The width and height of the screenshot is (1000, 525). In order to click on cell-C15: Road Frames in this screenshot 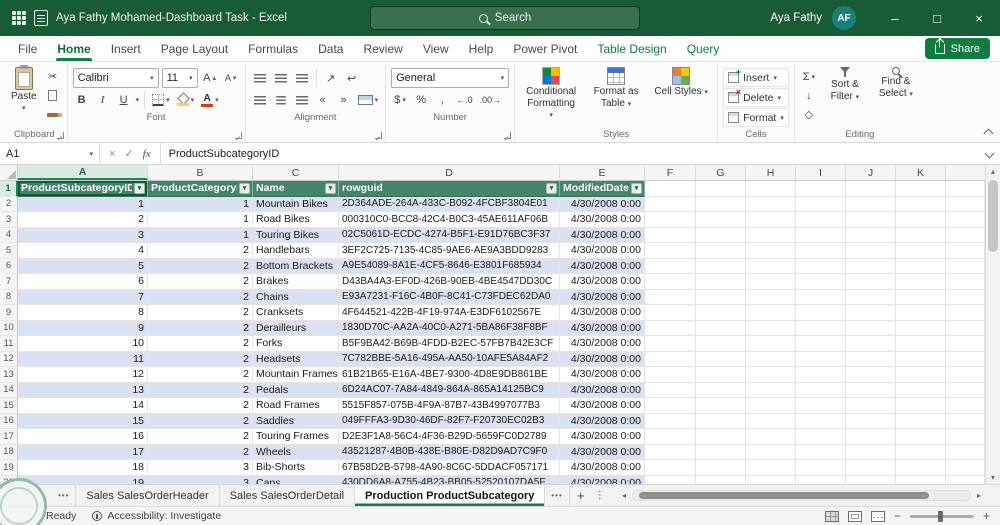, I will do `click(296, 406)`.